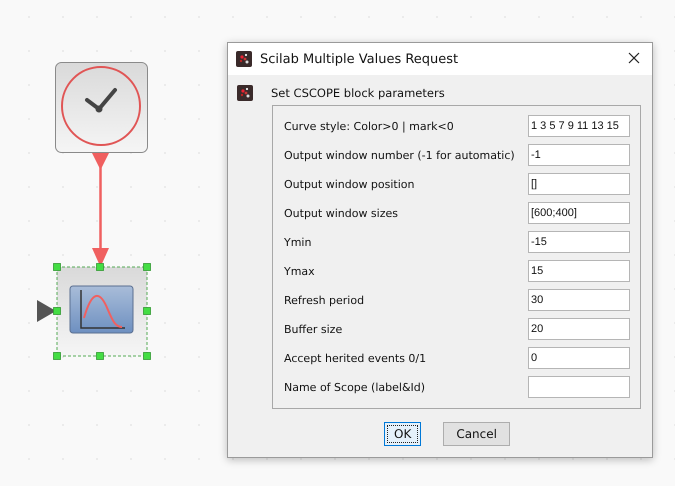  What do you see at coordinates (358, 93) in the screenshot?
I see `dialog-heading: Set CSCOPE block parameters` at bounding box center [358, 93].